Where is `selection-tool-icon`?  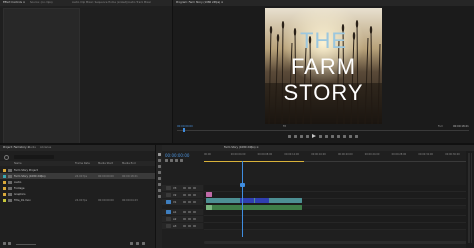 selection-tool-icon is located at coordinates (159, 154).